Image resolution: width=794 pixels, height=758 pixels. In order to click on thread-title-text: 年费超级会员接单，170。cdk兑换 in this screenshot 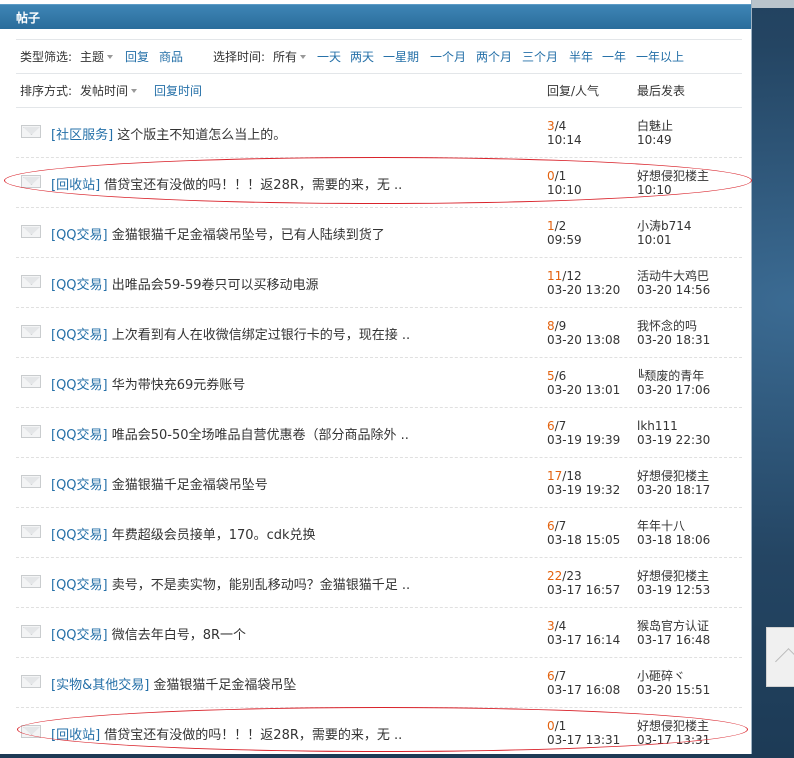, I will do `click(214, 535)`.